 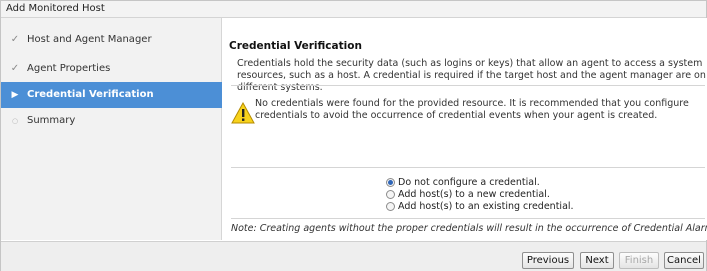 What do you see at coordinates (684, 260) in the screenshot?
I see `cancel-button: Cancel` at bounding box center [684, 260].